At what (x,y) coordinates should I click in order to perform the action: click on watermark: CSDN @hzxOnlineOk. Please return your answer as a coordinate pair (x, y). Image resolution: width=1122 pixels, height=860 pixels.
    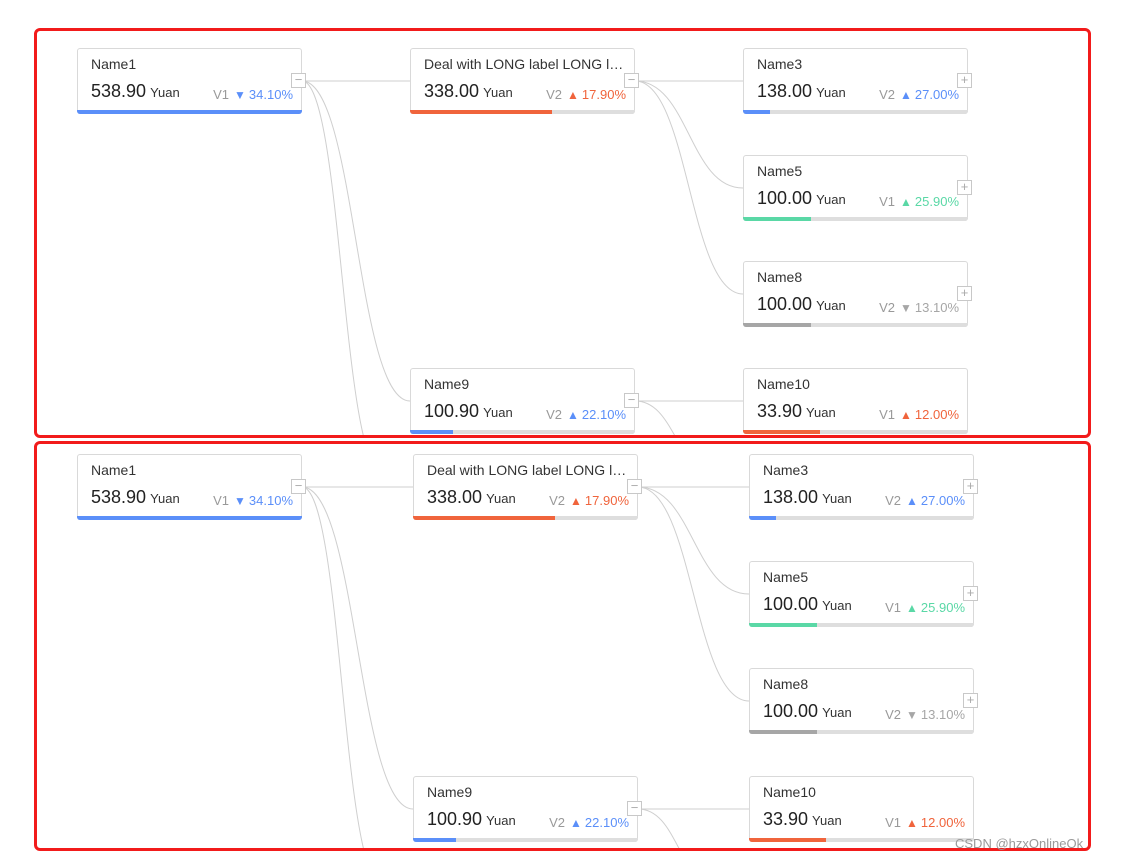
    Looking at the image, I should click on (1019, 843).